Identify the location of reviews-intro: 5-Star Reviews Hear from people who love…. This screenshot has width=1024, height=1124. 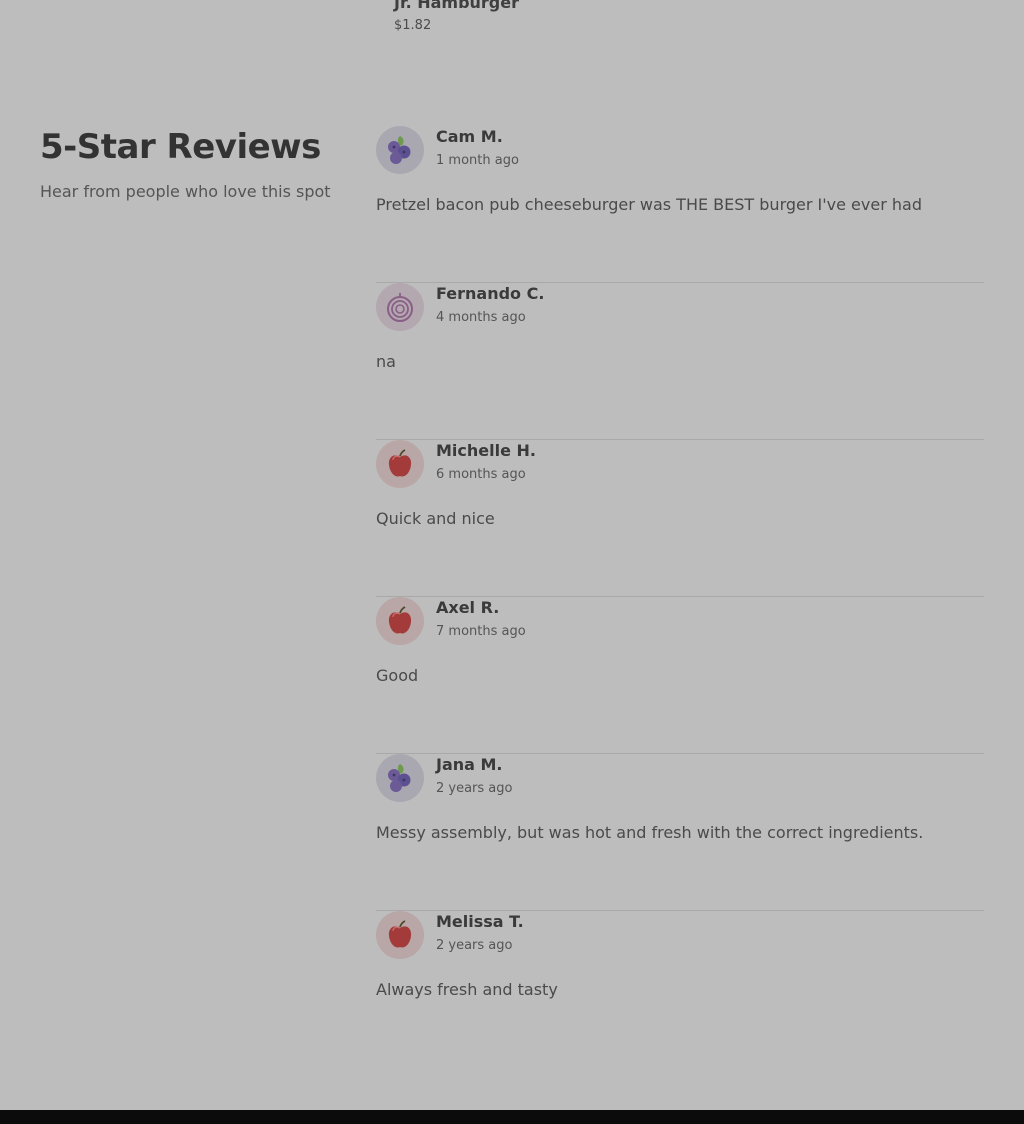
(190, 162).